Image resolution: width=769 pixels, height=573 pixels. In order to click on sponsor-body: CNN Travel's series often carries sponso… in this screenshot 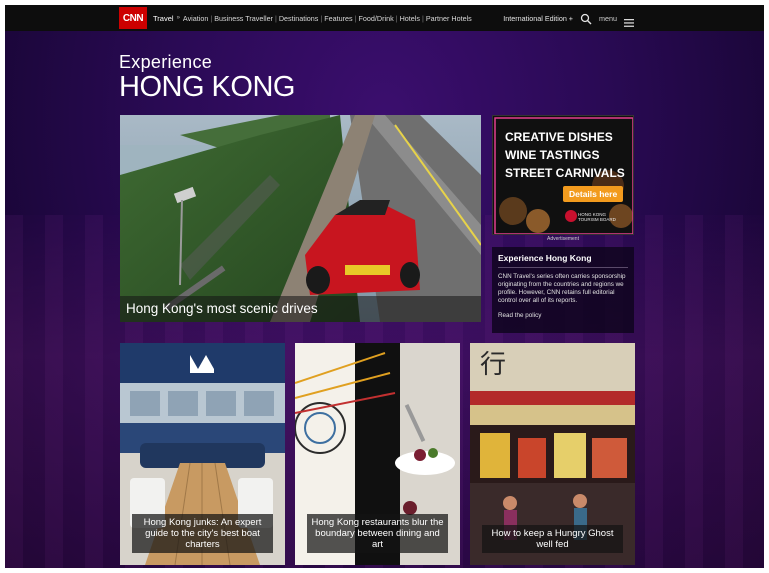, I will do `click(562, 288)`.